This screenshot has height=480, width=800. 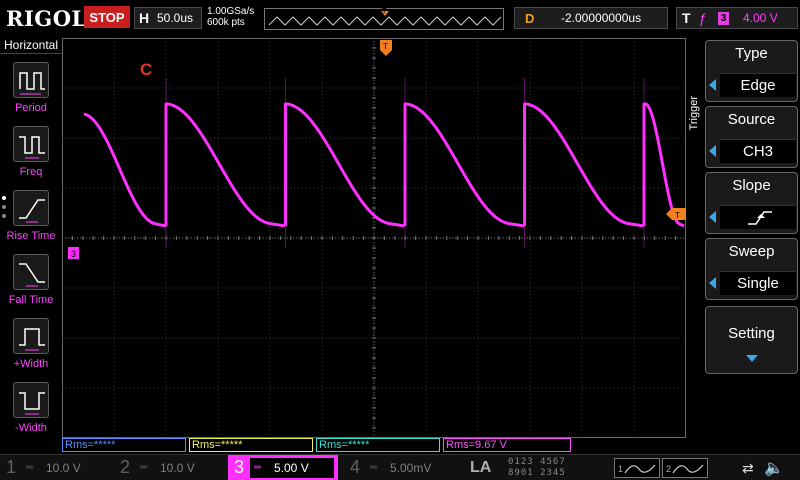 What do you see at coordinates (751, 185) in the screenshot?
I see `trigger-slope-label: Slope` at bounding box center [751, 185].